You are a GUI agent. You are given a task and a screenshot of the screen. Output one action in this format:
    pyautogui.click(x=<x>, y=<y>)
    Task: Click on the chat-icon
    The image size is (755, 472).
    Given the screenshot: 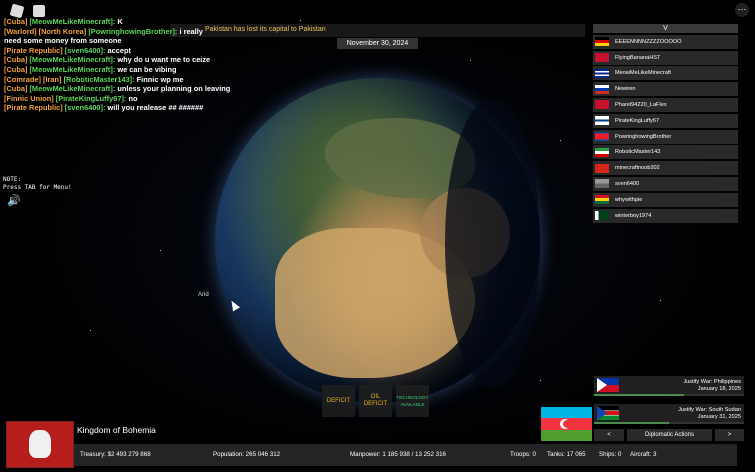 What is the action you would take?
    pyautogui.click(x=39, y=11)
    